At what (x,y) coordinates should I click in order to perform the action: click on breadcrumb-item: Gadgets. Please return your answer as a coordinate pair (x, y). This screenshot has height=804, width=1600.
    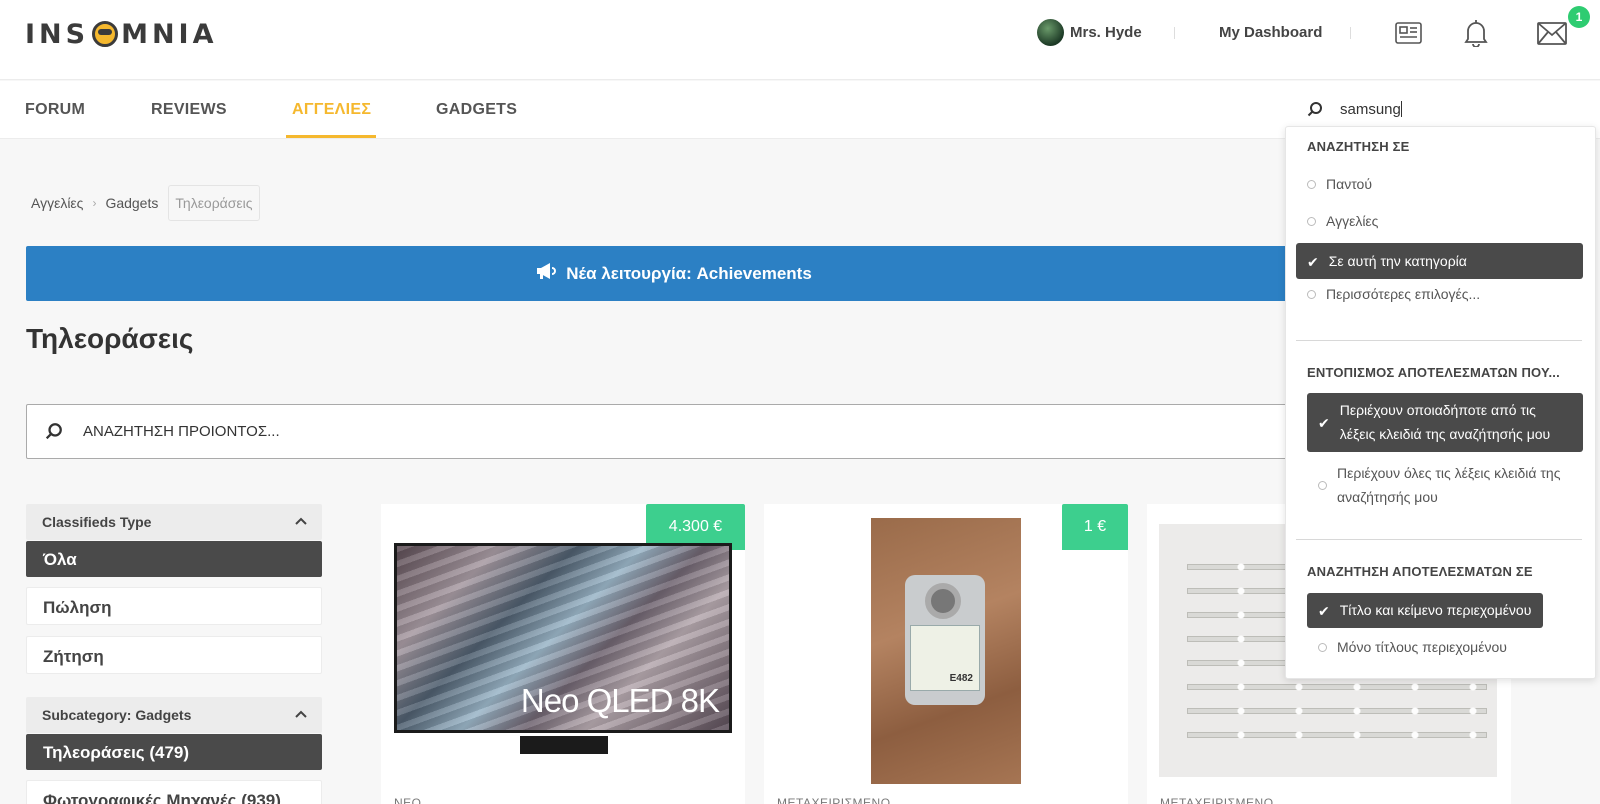
    Looking at the image, I should click on (131, 203).